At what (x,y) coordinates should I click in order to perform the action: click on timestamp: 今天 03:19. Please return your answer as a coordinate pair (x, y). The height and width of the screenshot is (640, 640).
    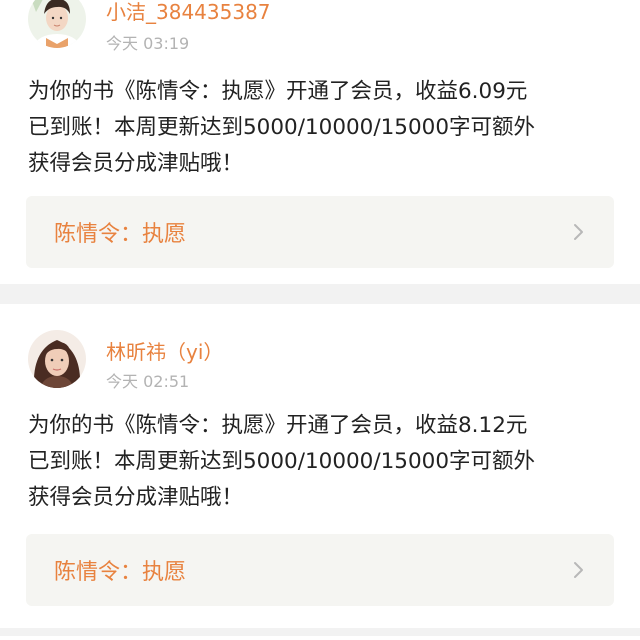
    Looking at the image, I should click on (148, 43).